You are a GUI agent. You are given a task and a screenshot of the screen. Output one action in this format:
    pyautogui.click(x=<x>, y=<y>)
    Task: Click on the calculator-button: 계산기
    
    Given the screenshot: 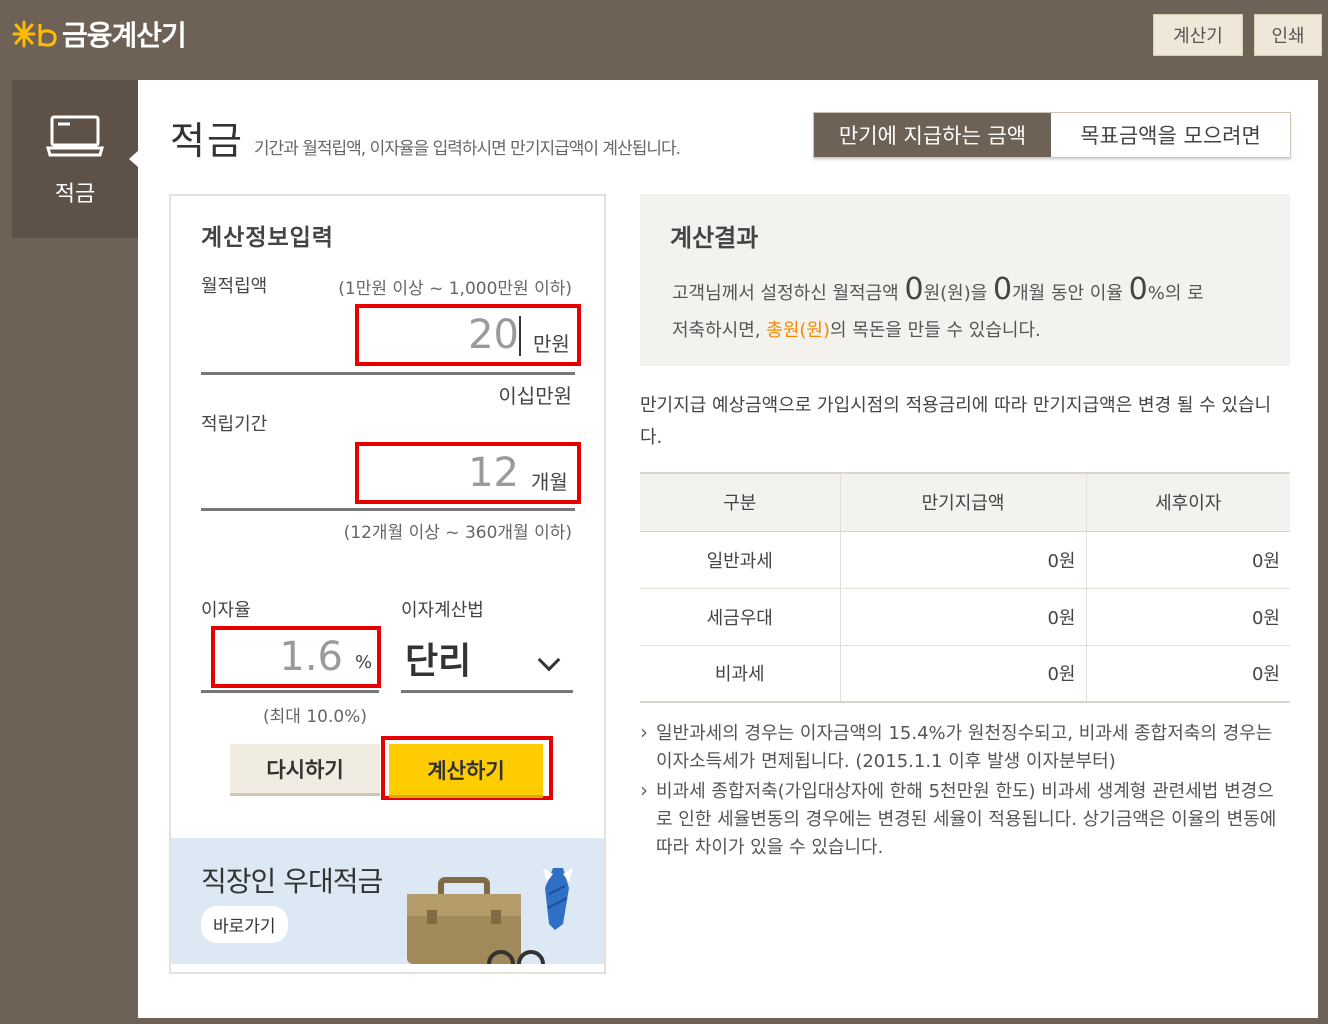 What is the action you would take?
    pyautogui.click(x=1198, y=35)
    